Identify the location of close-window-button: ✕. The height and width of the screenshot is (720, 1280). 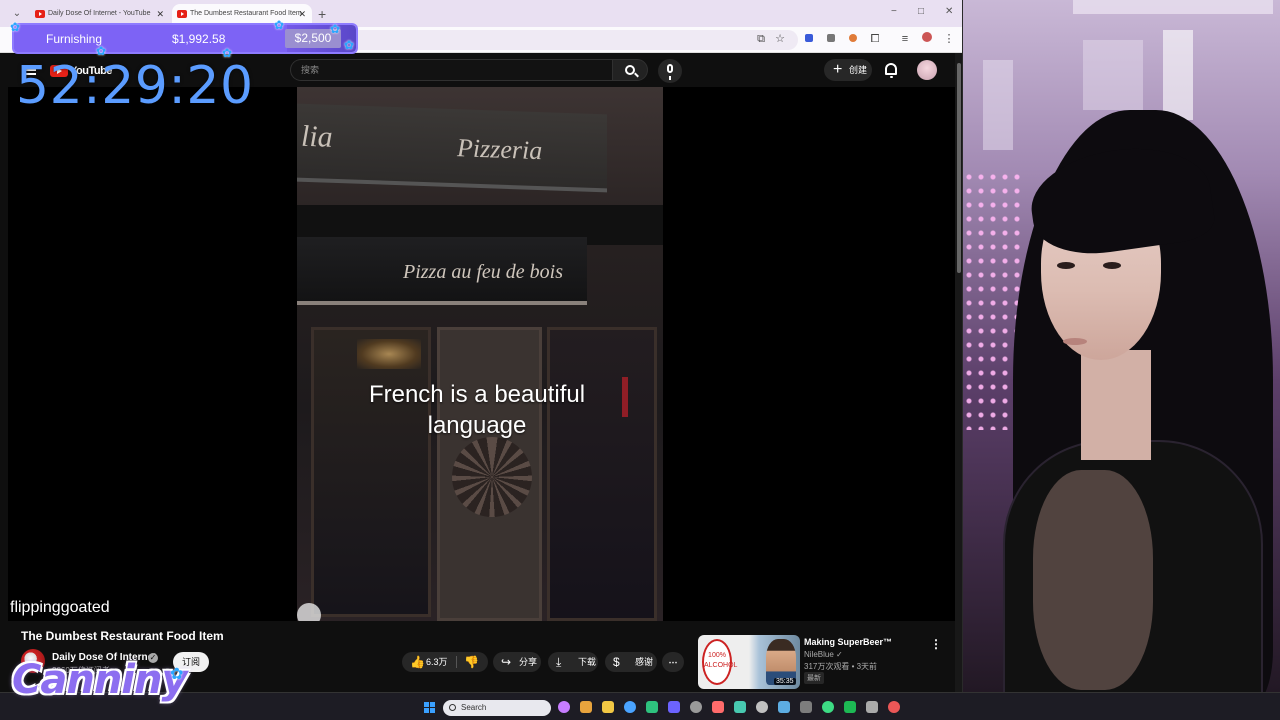
(949, 11).